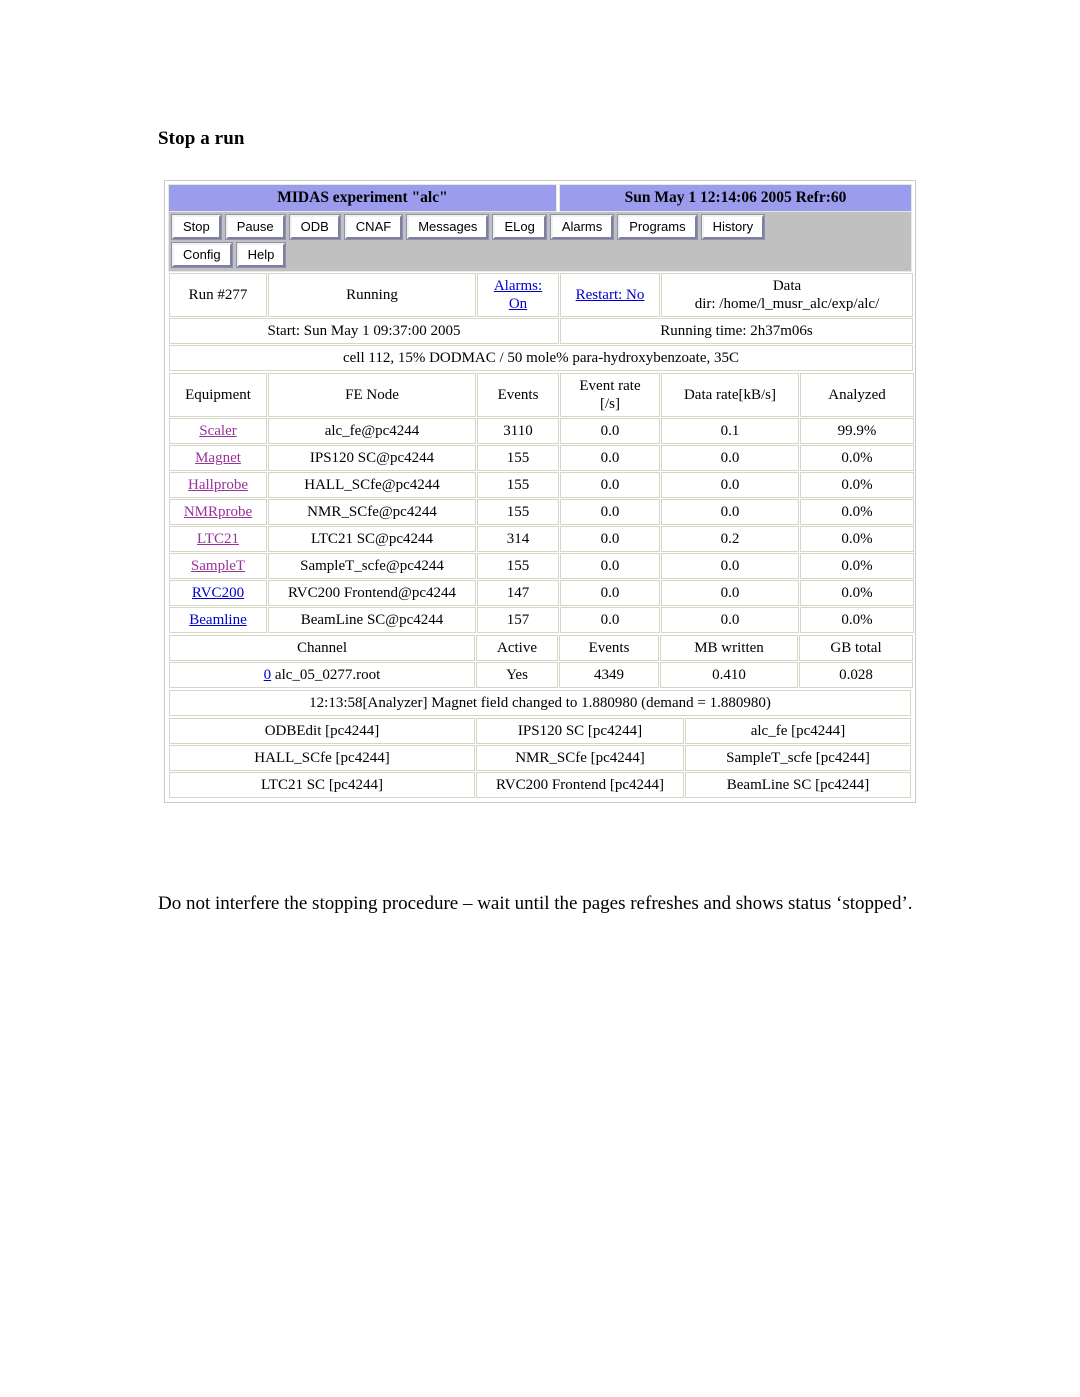 The image size is (1080, 1397). What do you see at coordinates (518, 620) in the screenshot?
I see `events-cell: 157` at bounding box center [518, 620].